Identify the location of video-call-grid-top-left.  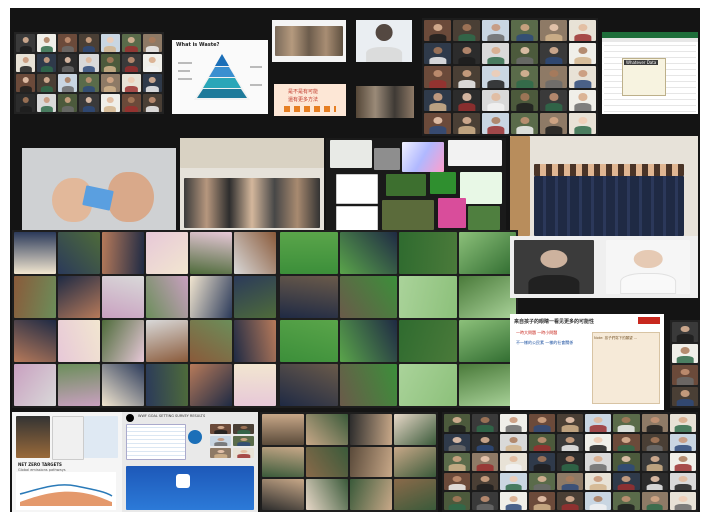
(89, 73).